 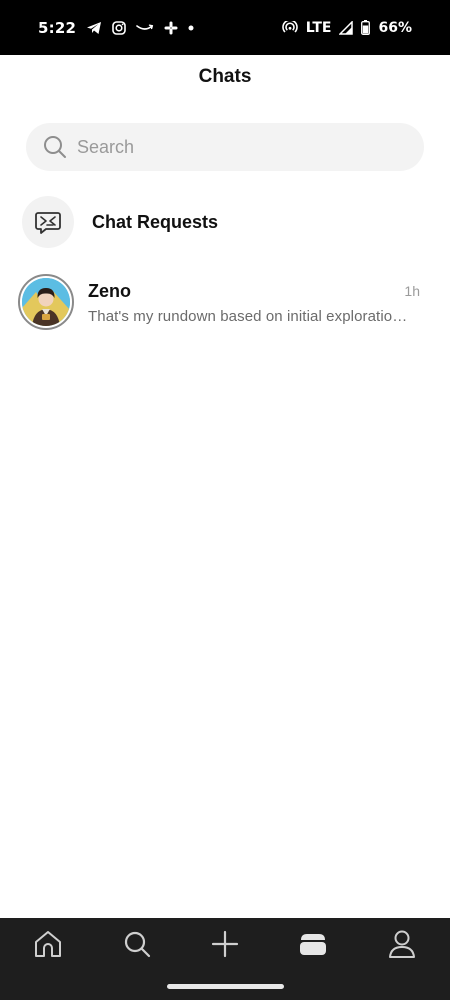 I want to click on chat-requests-label: Chat Requests, so click(x=155, y=221).